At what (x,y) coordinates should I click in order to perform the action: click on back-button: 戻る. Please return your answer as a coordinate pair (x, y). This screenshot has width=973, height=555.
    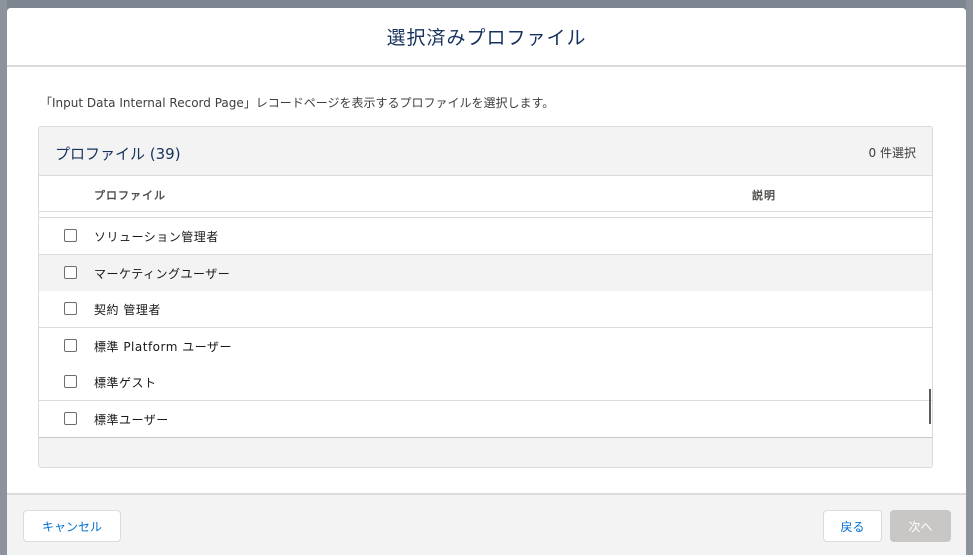
    Looking at the image, I should click on (852, 526).